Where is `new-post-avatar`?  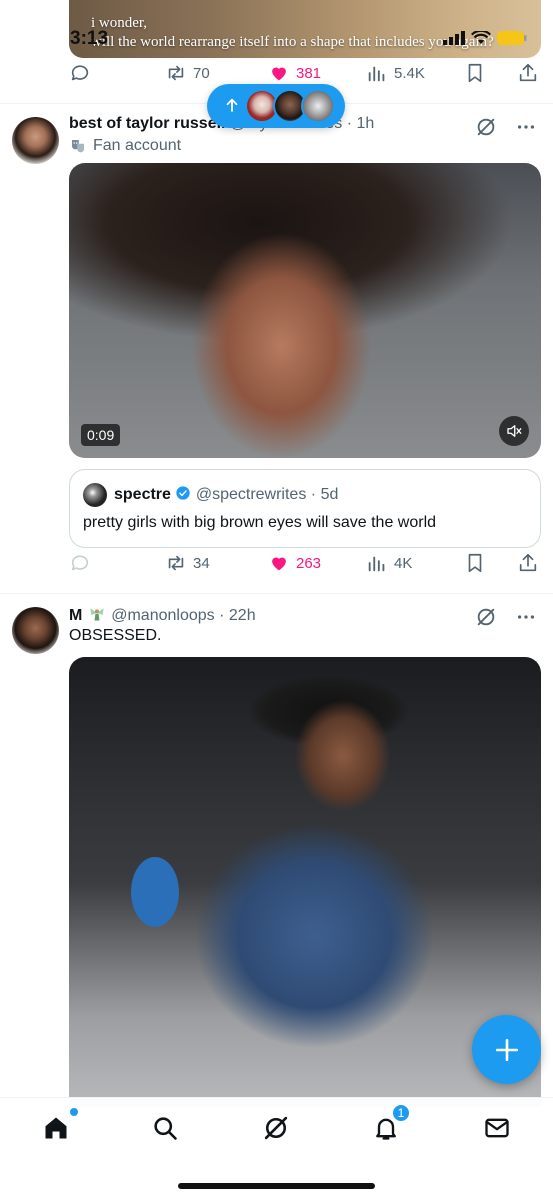 new-post-avatar is located at coordinates (318, 106).